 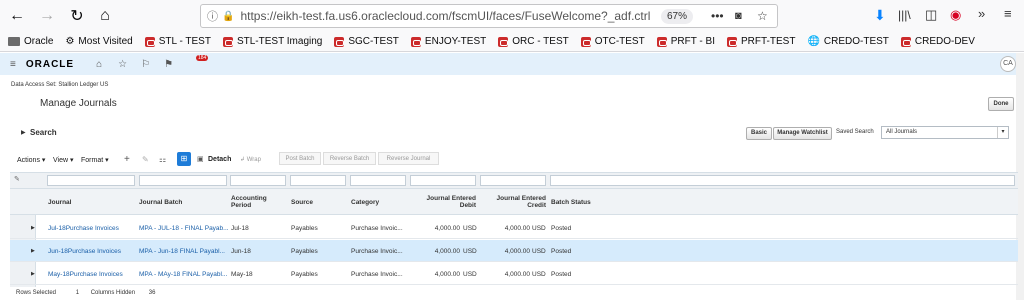 I want to click on column-header: Batch Status, so click(x=571, y=202).